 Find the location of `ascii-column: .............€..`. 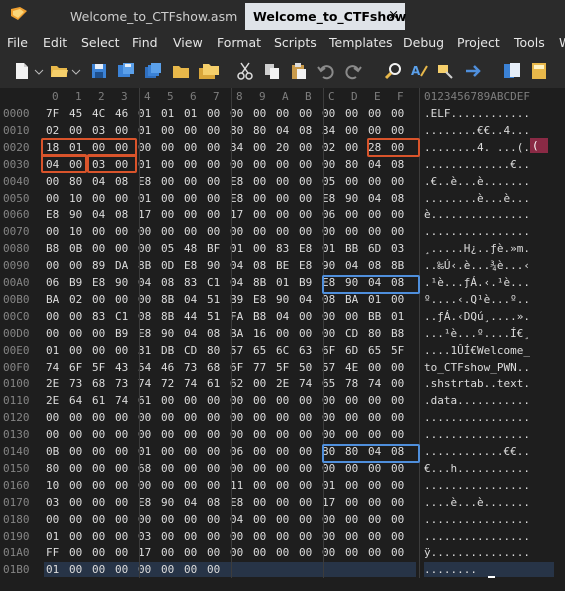

ascii-column: .............€.. is located at coordinates (477, 164).